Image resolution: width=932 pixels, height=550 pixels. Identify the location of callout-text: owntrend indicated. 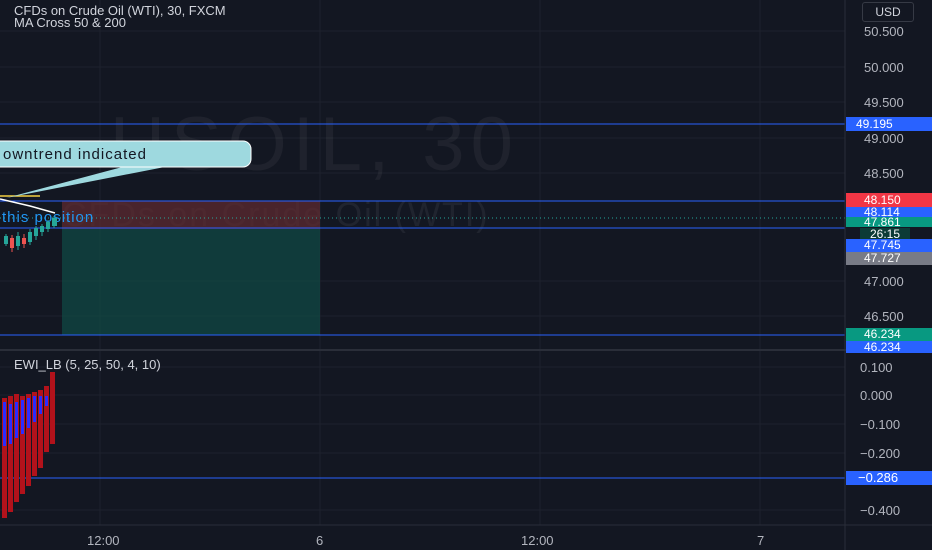
(75, 154).